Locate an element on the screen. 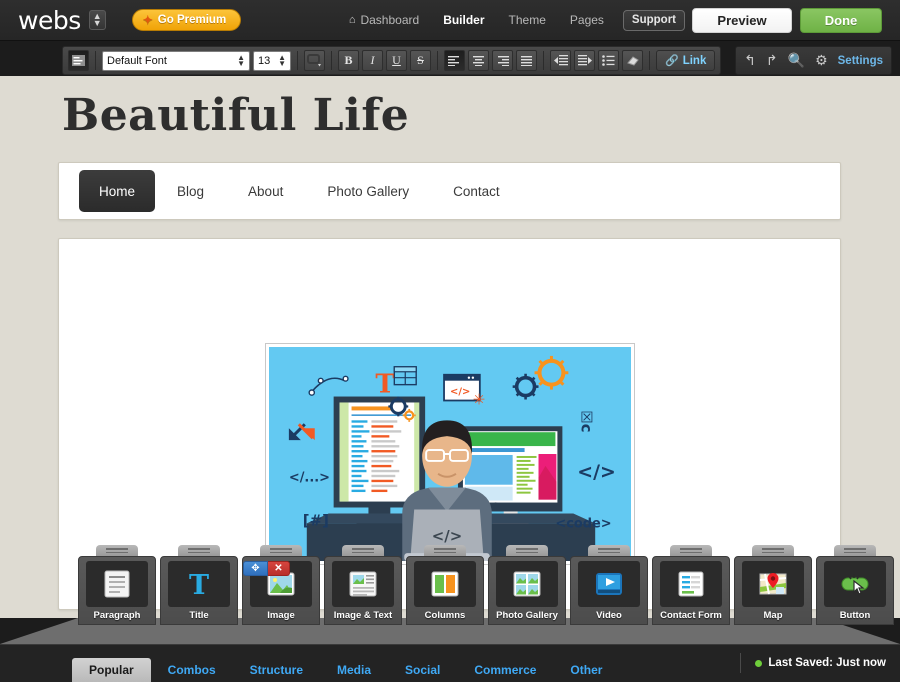 This screenshot has width=900, height=682. widget-title: T Title is located at coordinates (199, 585).